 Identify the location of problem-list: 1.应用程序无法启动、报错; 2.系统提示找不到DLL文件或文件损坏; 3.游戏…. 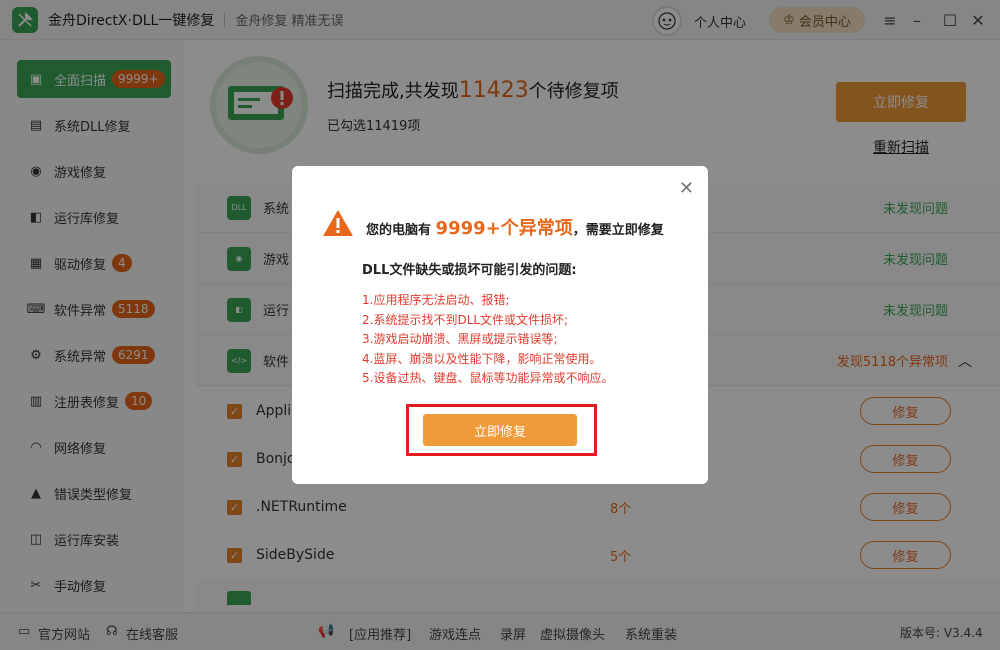
(487, 340).